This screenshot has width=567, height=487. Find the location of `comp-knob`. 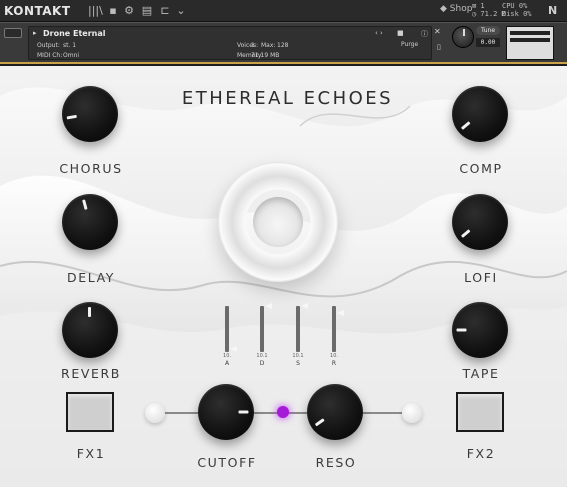

comp-knob is located at coordinates (480, 114).